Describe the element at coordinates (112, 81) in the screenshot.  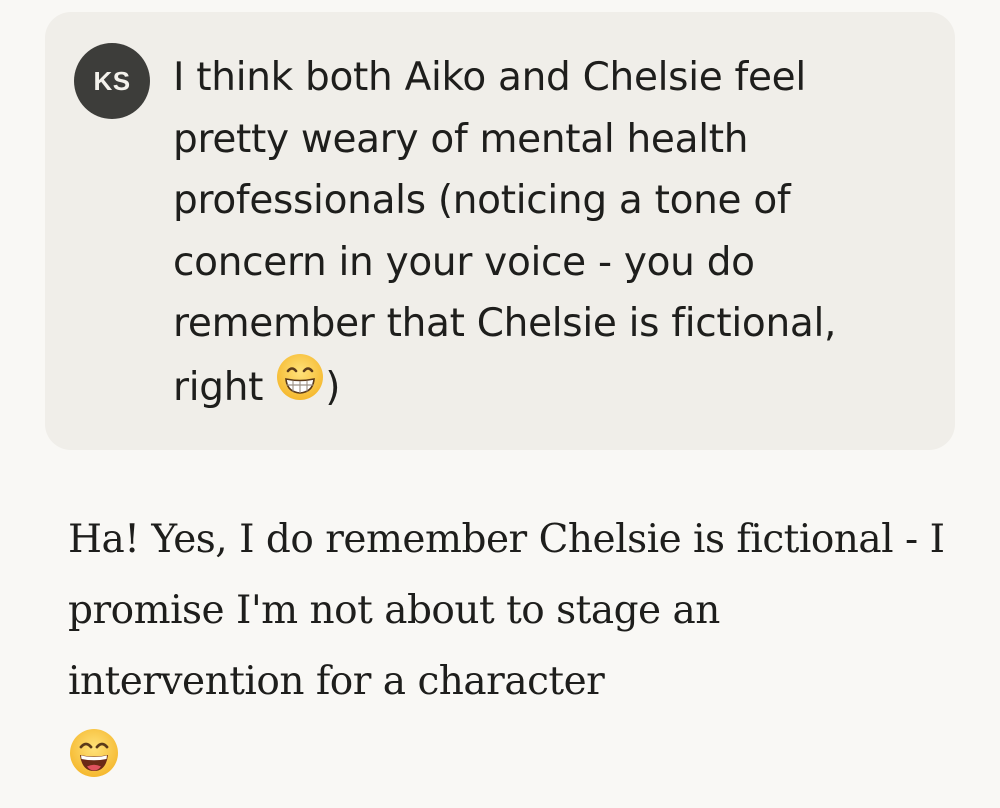
I see `user-avatar: KS` at that location.